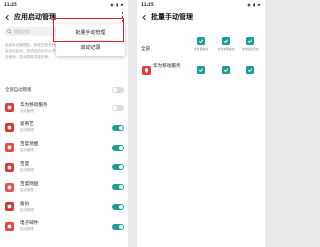  I want to click on all-auto-manage-row: 全部自动管理, so click(64, 89).